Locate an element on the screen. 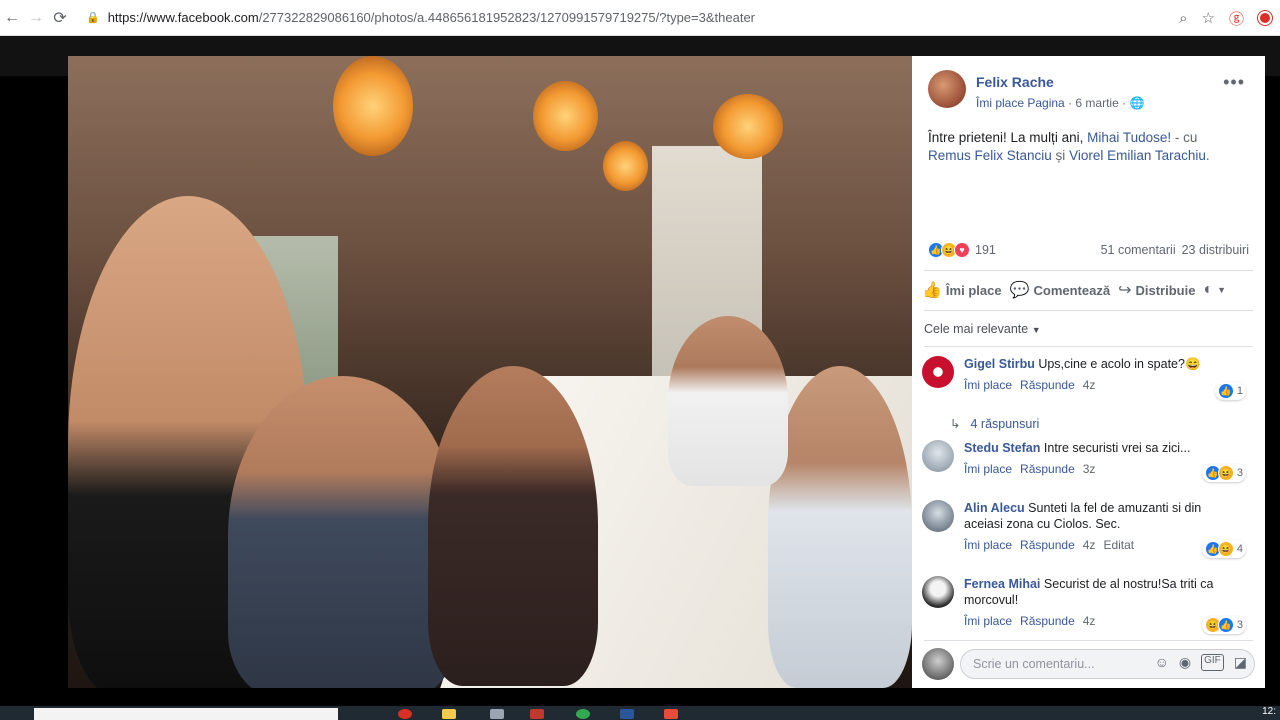 This screenshot has height=720, width=1280. commenter-name: Alin Alecu is located at coordinates (994, 508).